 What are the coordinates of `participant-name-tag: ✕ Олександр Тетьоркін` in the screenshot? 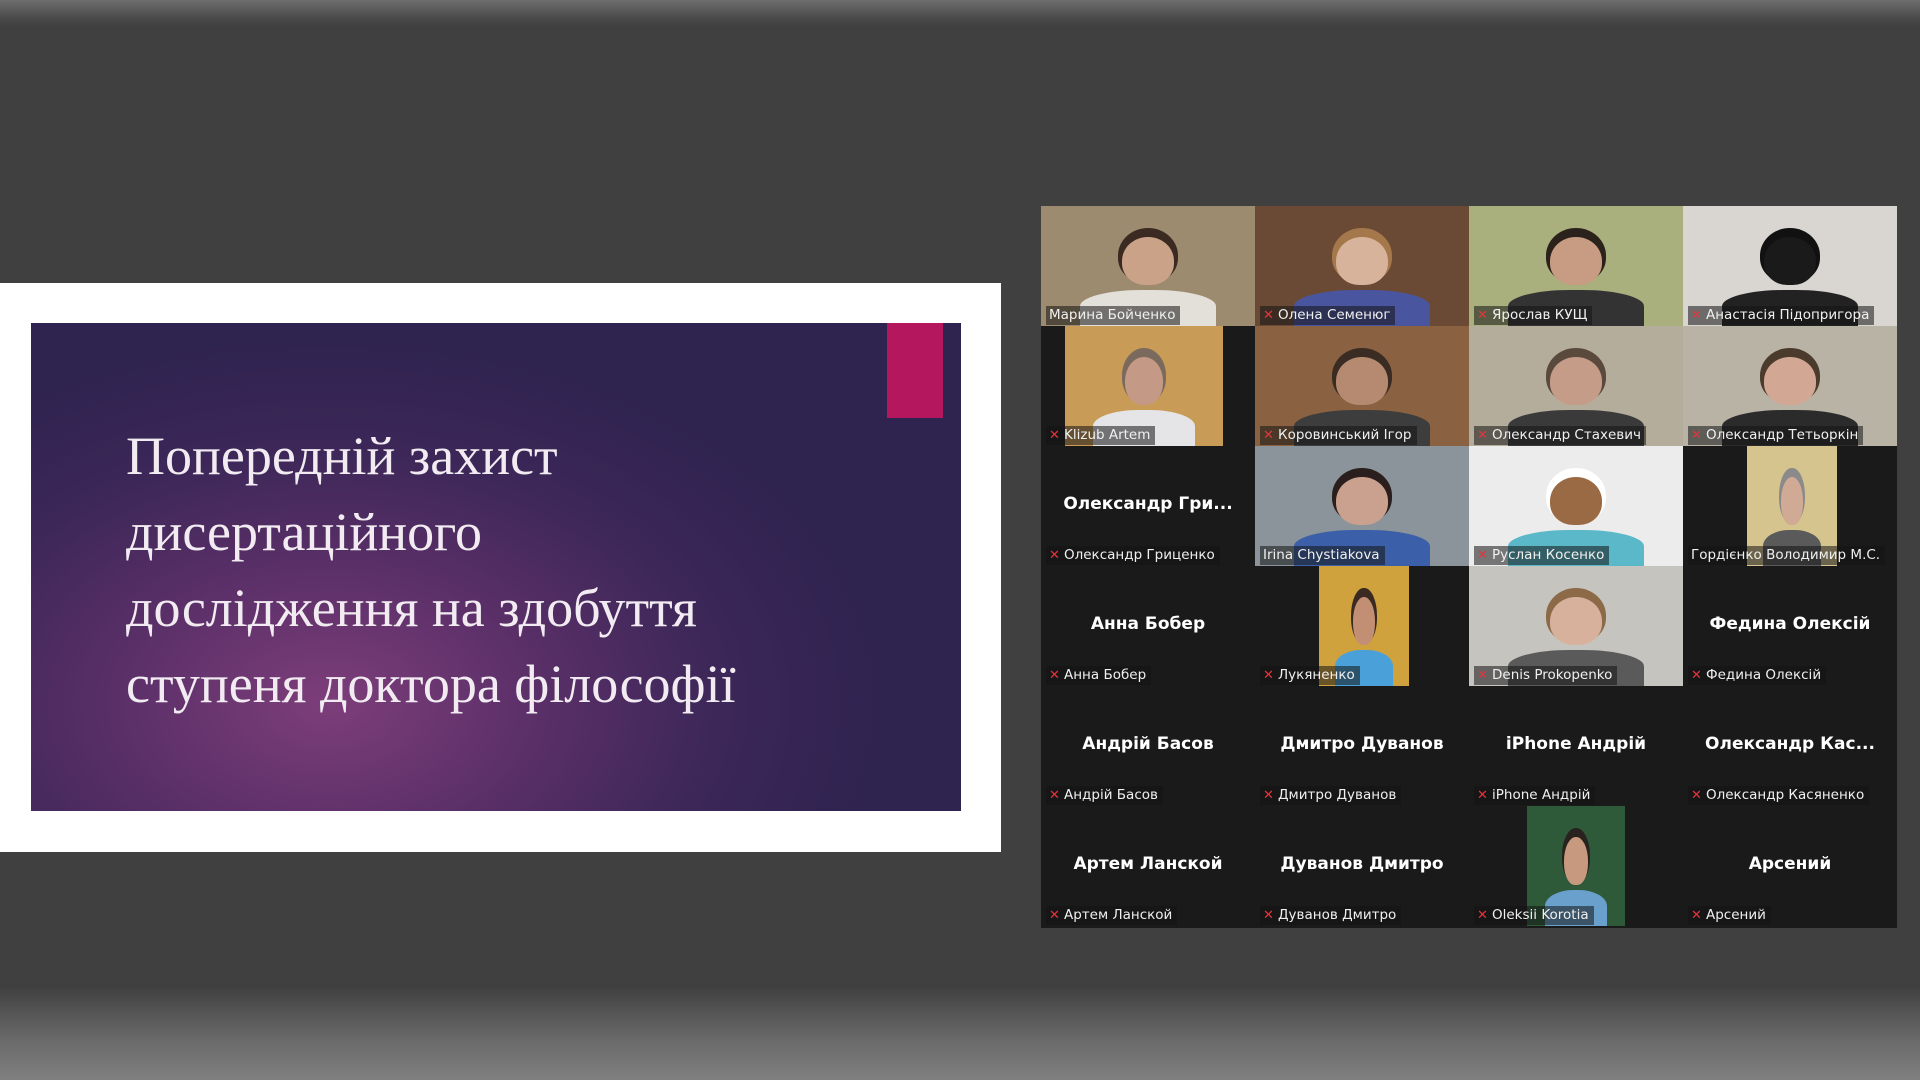 It's located at (1776, 435).